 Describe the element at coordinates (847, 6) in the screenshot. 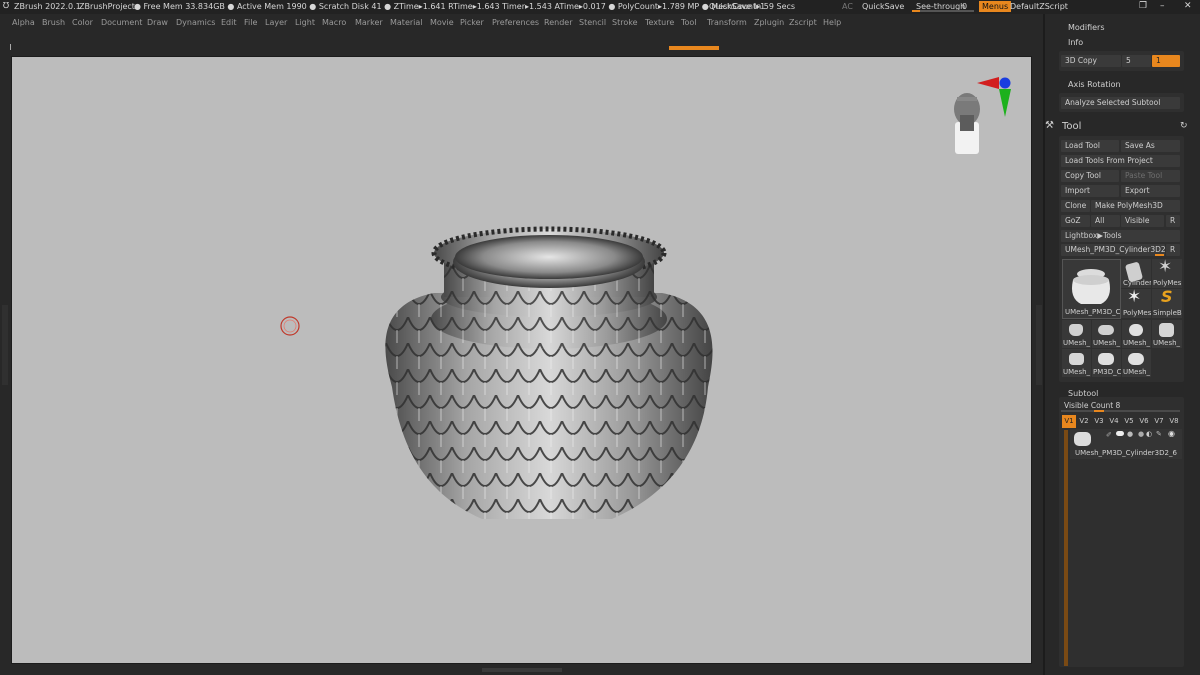

I see `ac-button: AC` at that location.